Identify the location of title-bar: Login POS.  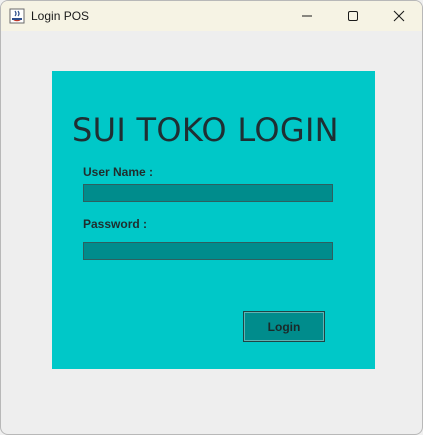
(211, 16).